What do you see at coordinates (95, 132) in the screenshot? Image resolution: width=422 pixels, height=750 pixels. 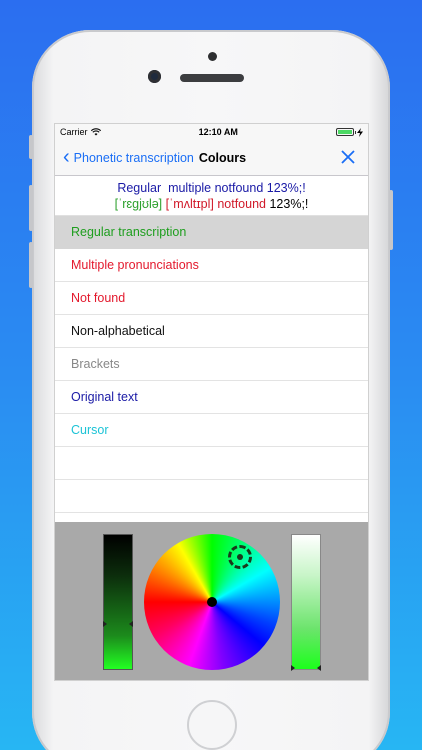 I see `wifi-icon` at bounding box center [95, 132].